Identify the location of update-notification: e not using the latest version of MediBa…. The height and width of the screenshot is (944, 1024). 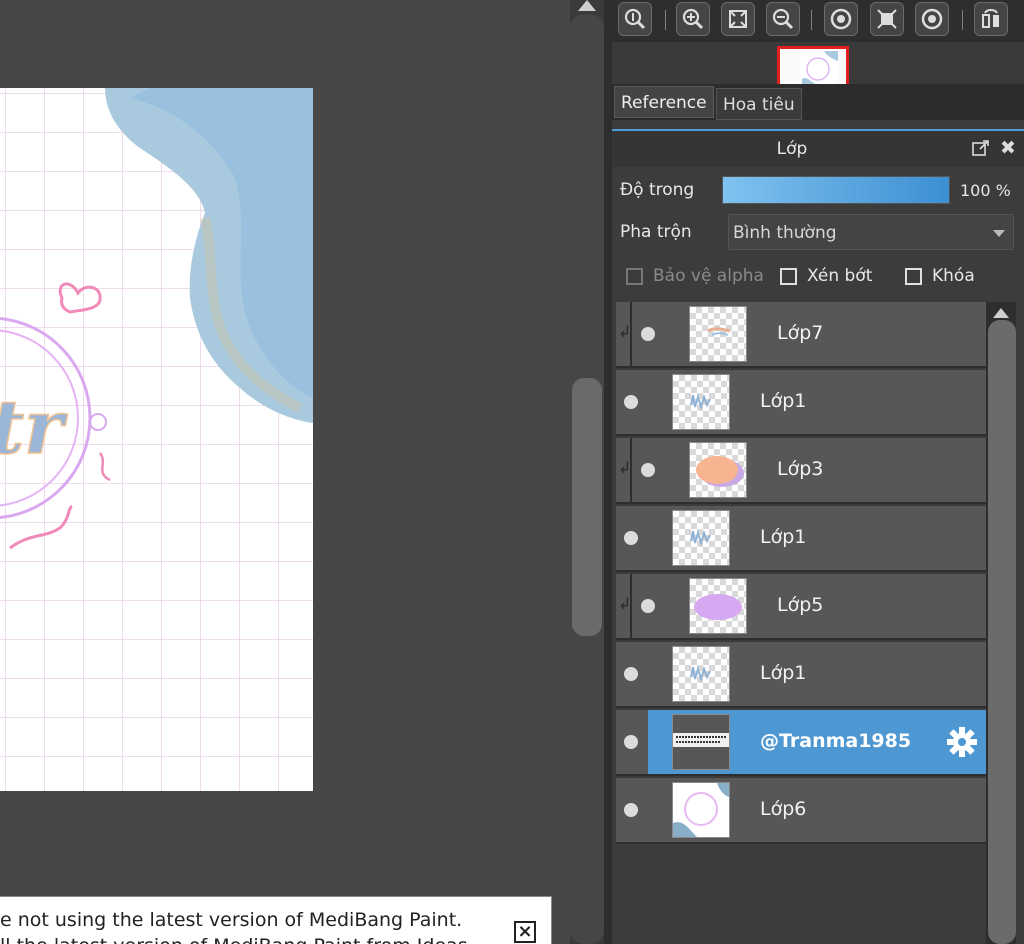
(276, 920).